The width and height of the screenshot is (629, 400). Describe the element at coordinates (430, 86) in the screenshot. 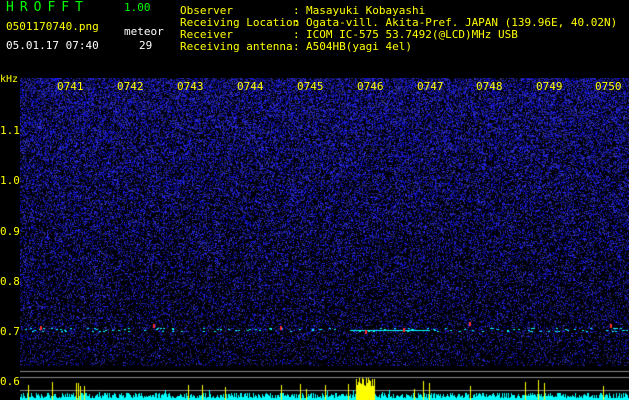

I see `time-tick: 0747` at that location.